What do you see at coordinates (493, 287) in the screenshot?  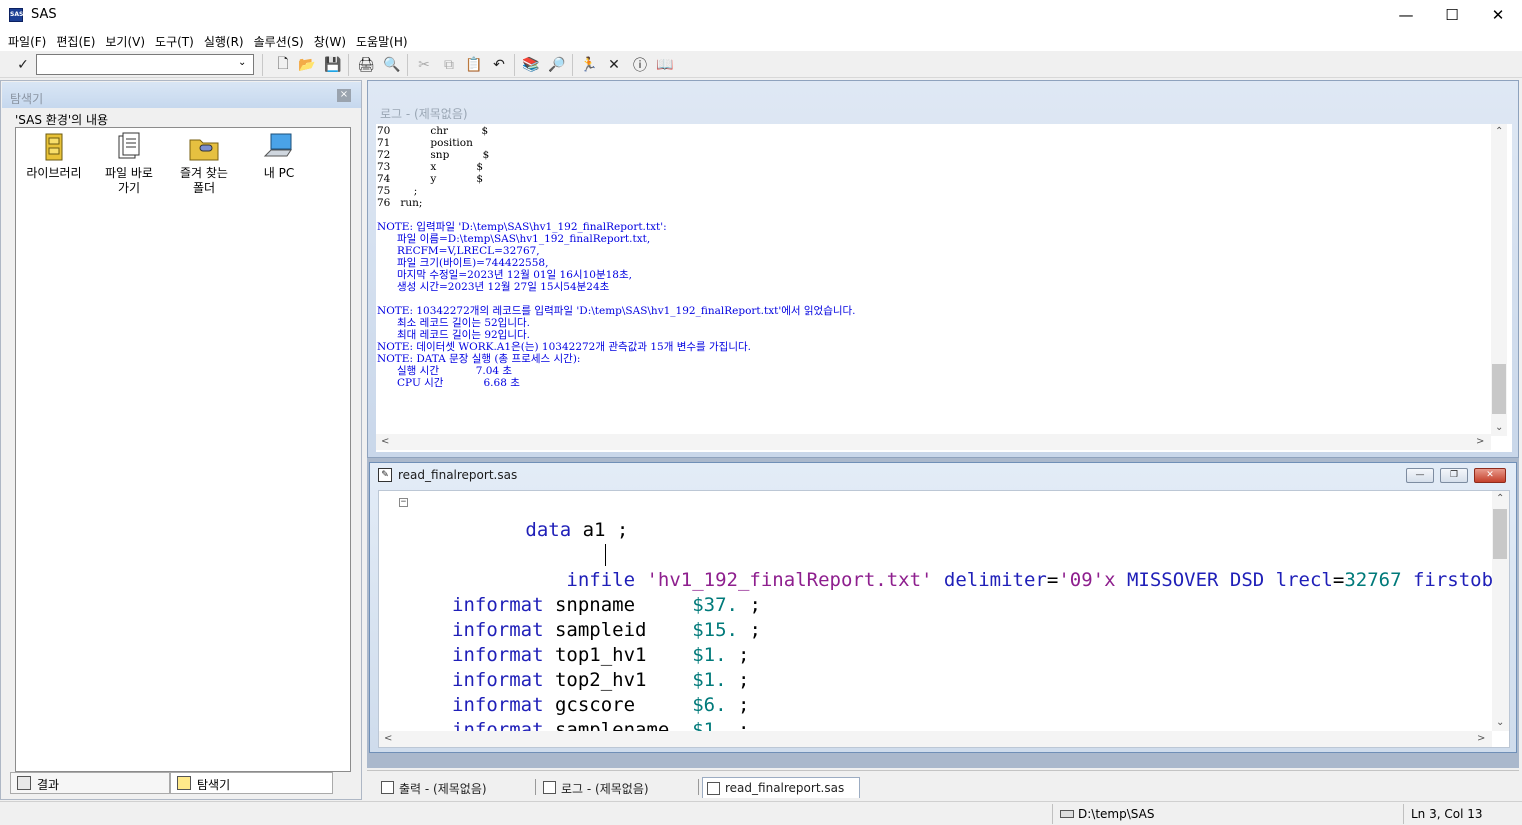 I see `log-note-line: 생성 시간=2023년 12월 27일 15시54분24초` at bounding box center [493, 287].